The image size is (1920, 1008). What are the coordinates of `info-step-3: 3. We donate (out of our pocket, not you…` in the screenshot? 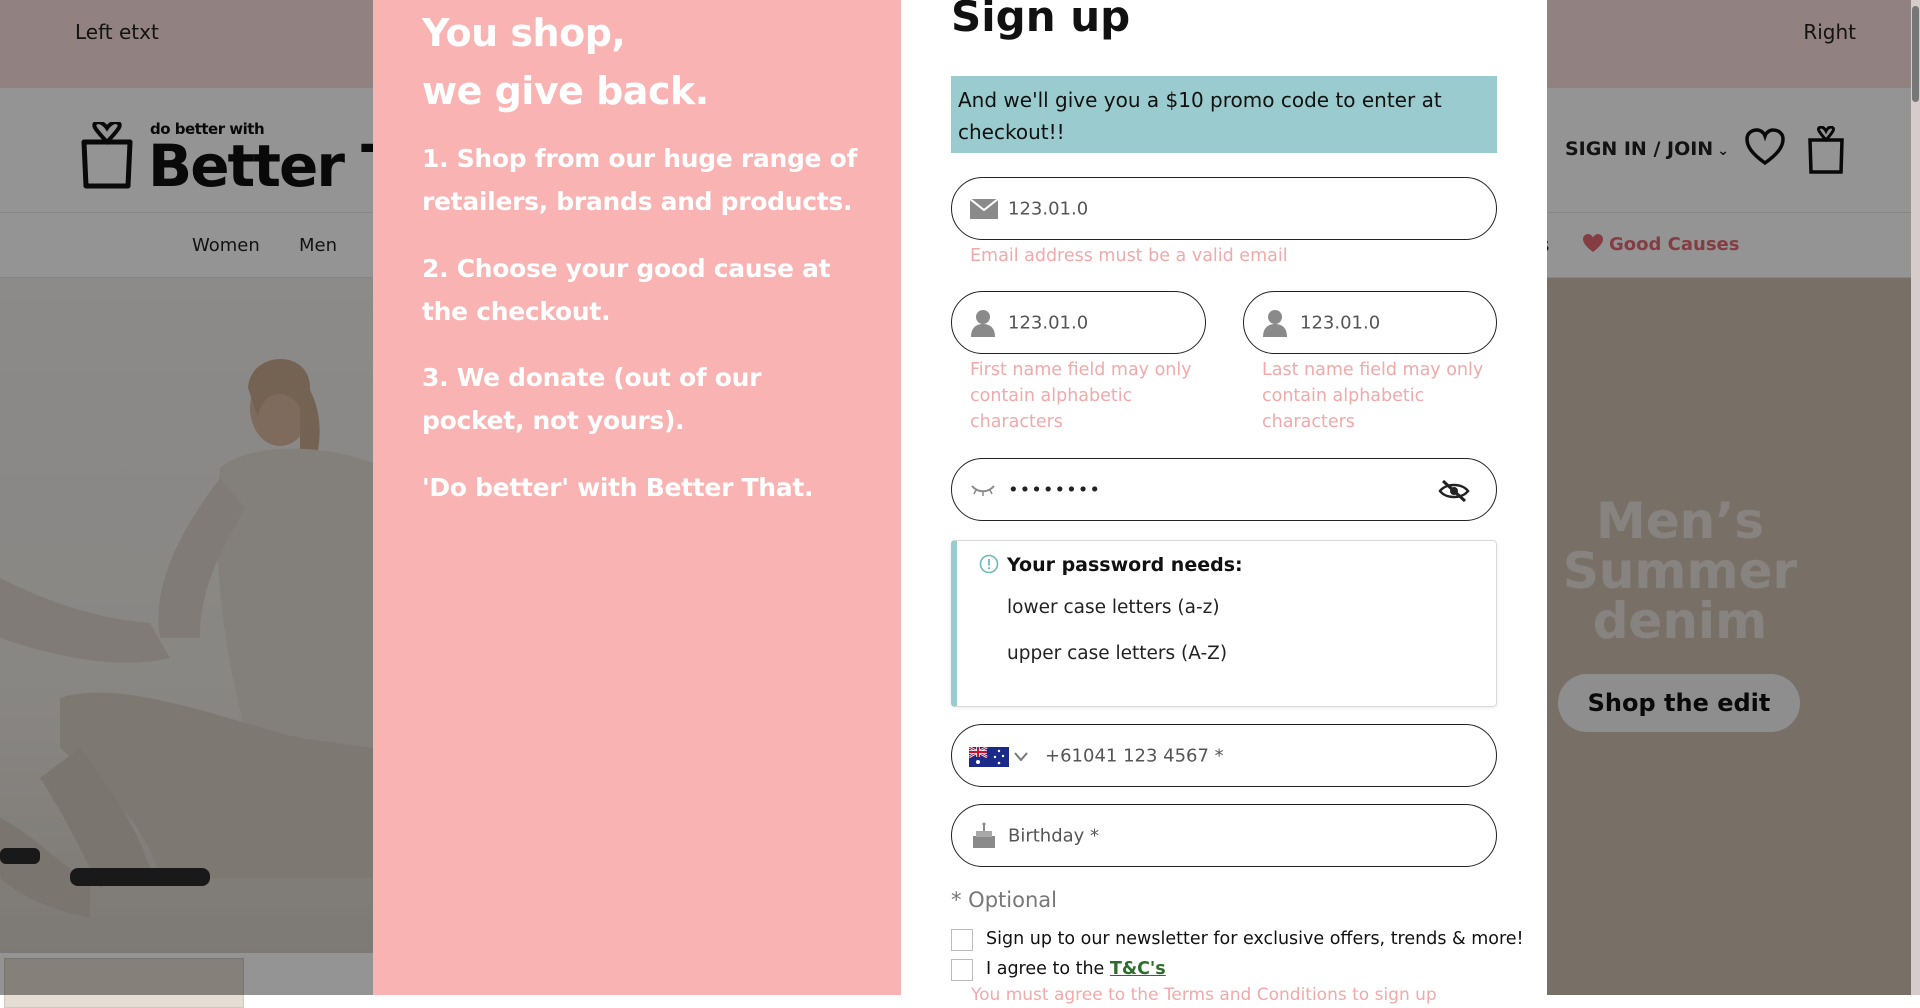 It's located at (592, 399).